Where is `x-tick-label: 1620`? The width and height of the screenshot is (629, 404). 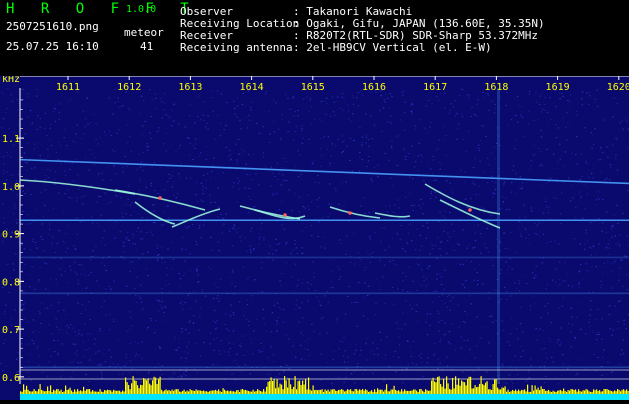 x-tick-label: 1620 is located at coordinates (618, 87).